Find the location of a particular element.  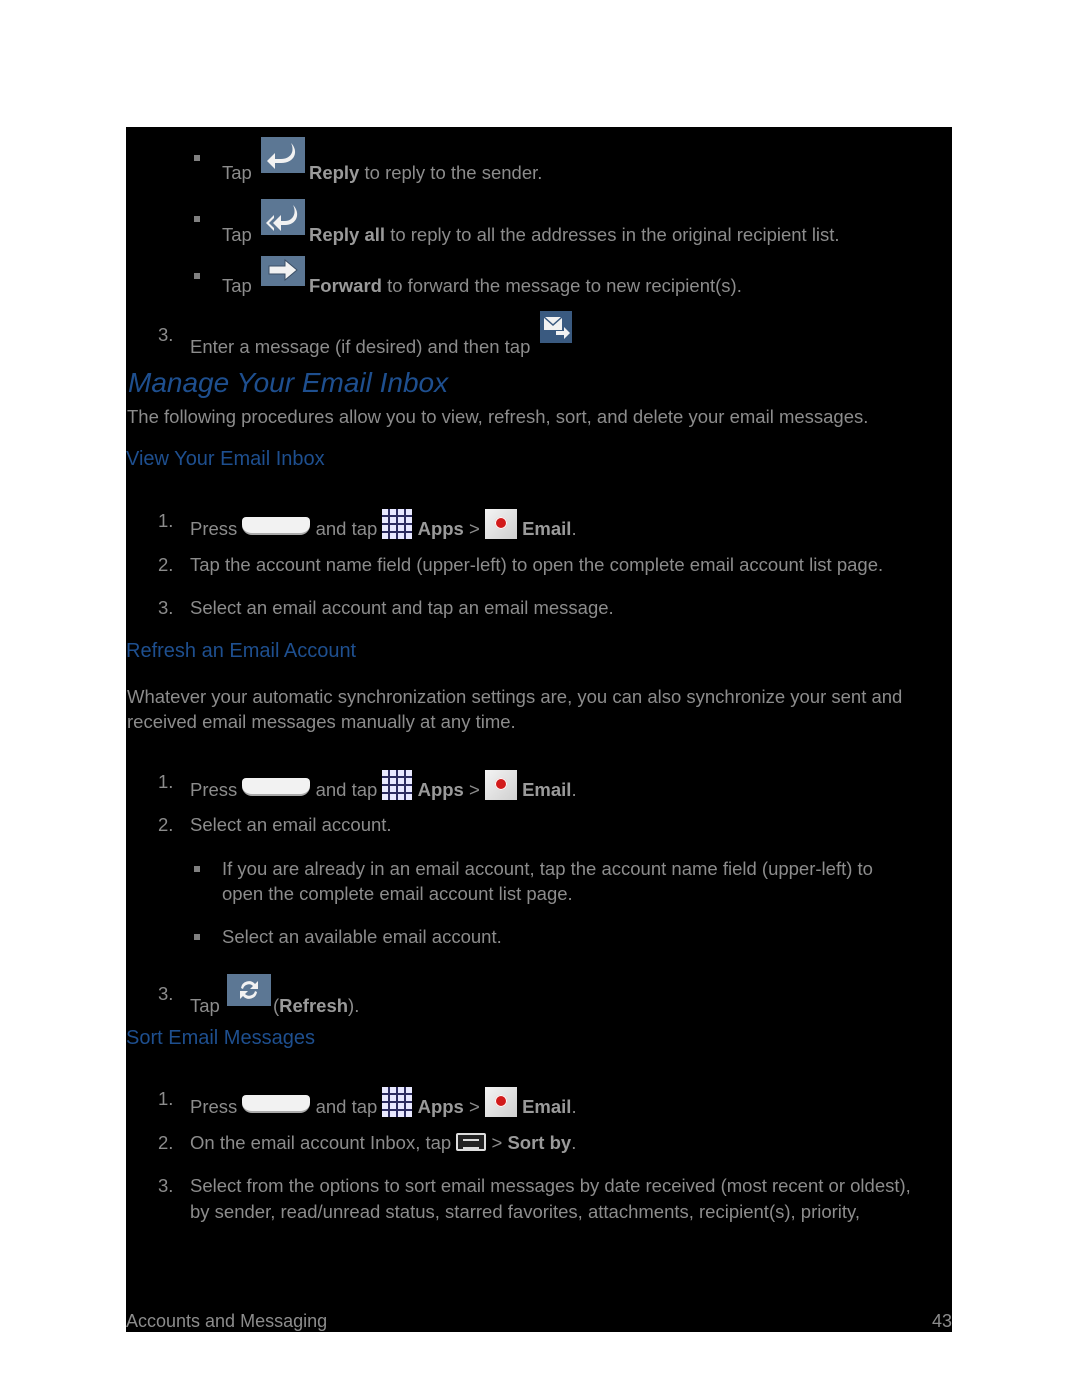

menu-icon is located at coordinates (471, 1142).